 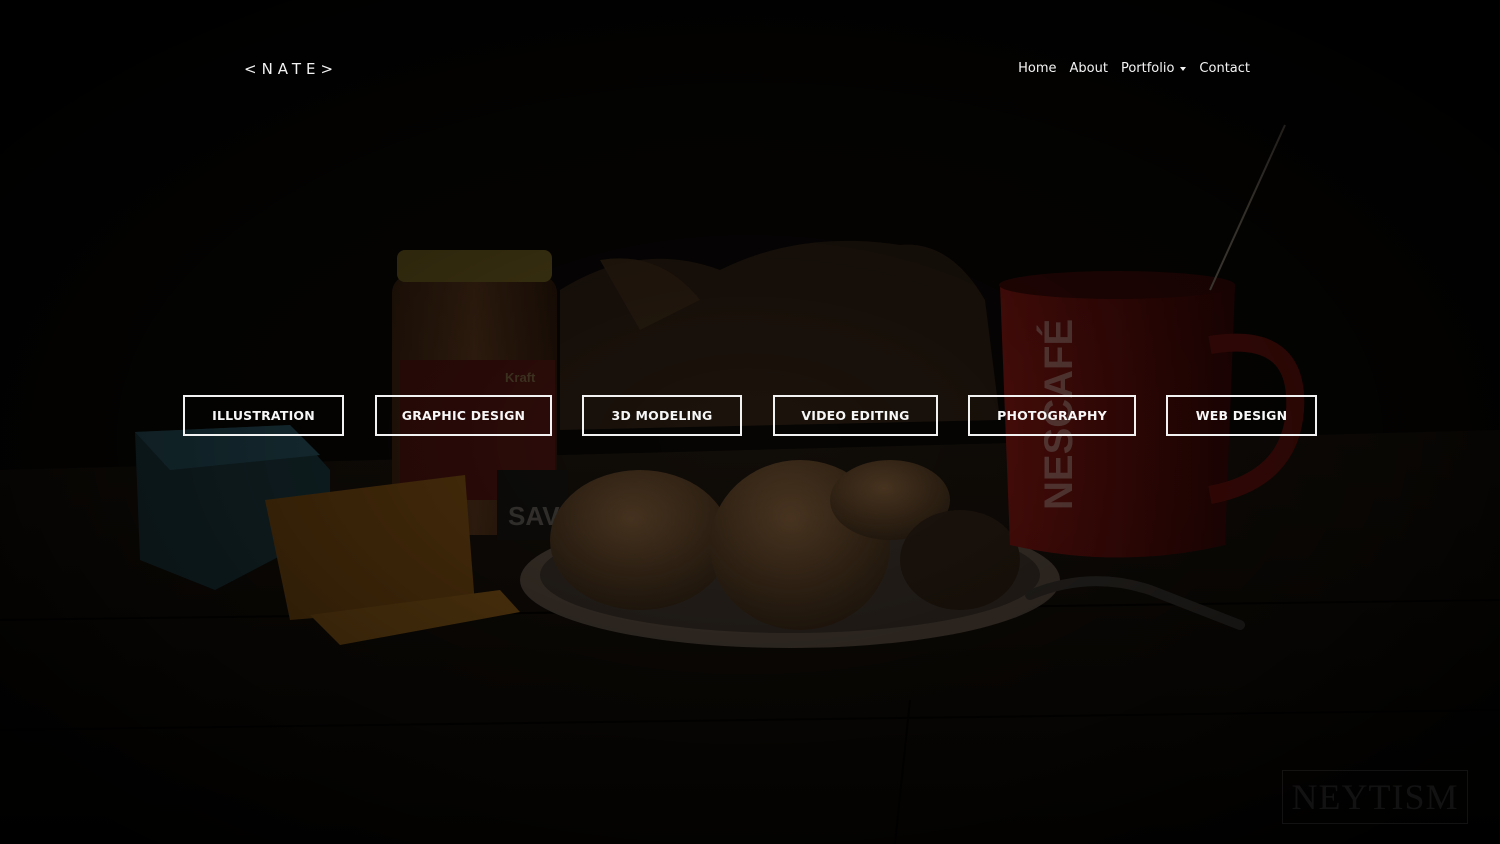 I want to click on main-nav: Home About Portfolio Contact, so click(x=1134, y=68).